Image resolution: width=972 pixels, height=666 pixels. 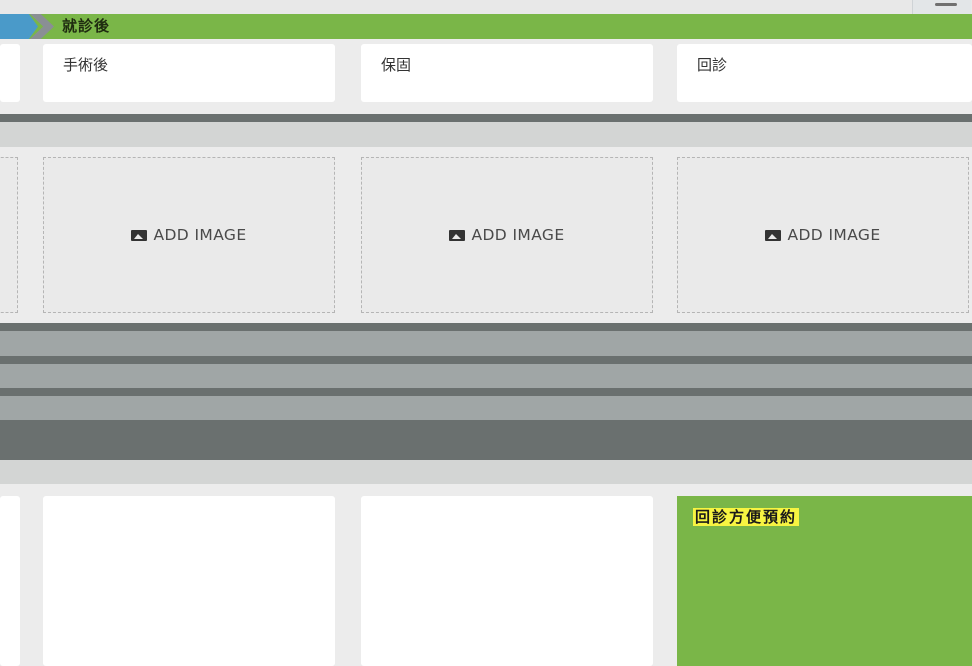 I want to click on menu-icon, so click(x=941, y=7).